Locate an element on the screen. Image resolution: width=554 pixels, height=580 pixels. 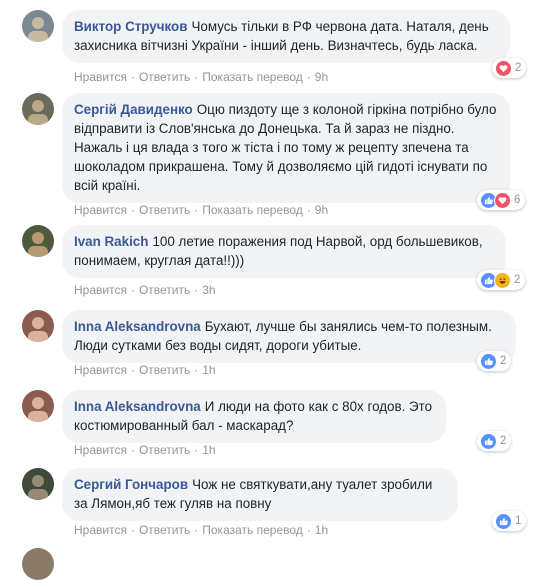
reaction-count: 6 is located at coordinates (517, 200).